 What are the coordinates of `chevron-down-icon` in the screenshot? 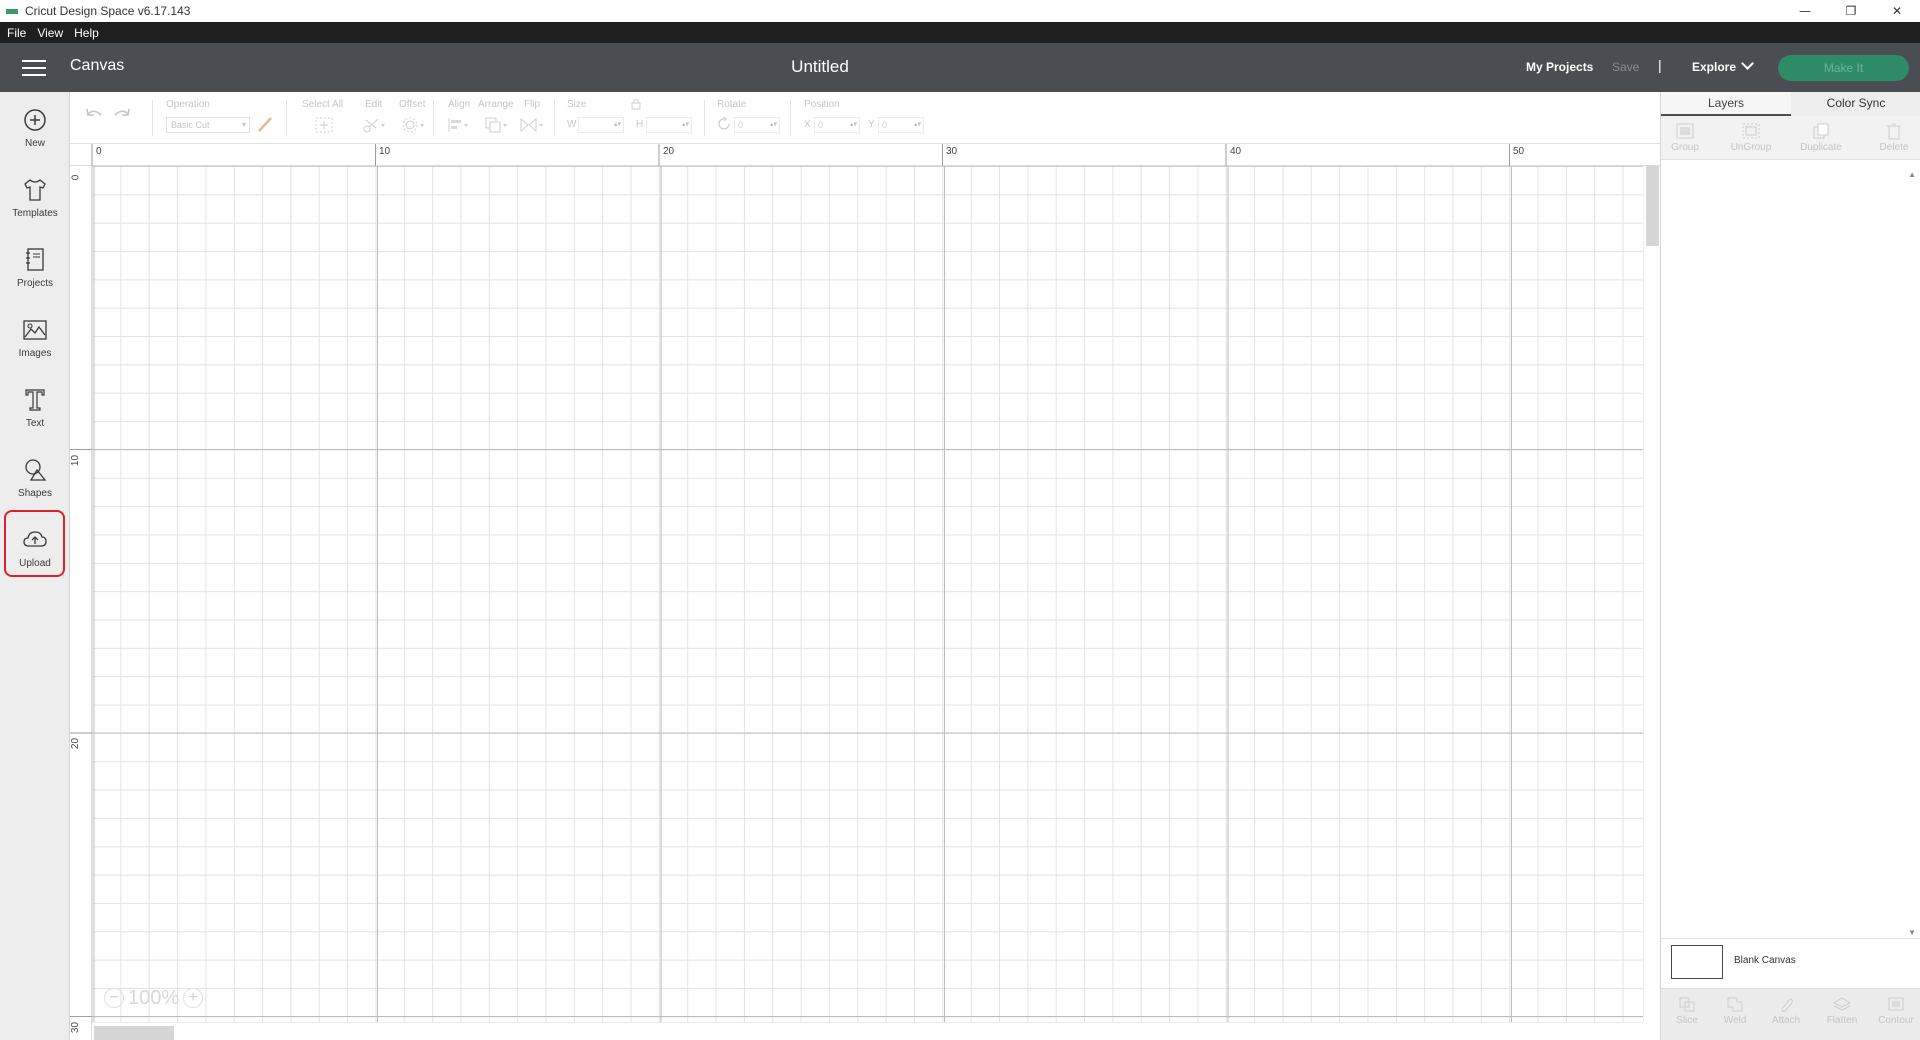 It's located at (1747, 63).